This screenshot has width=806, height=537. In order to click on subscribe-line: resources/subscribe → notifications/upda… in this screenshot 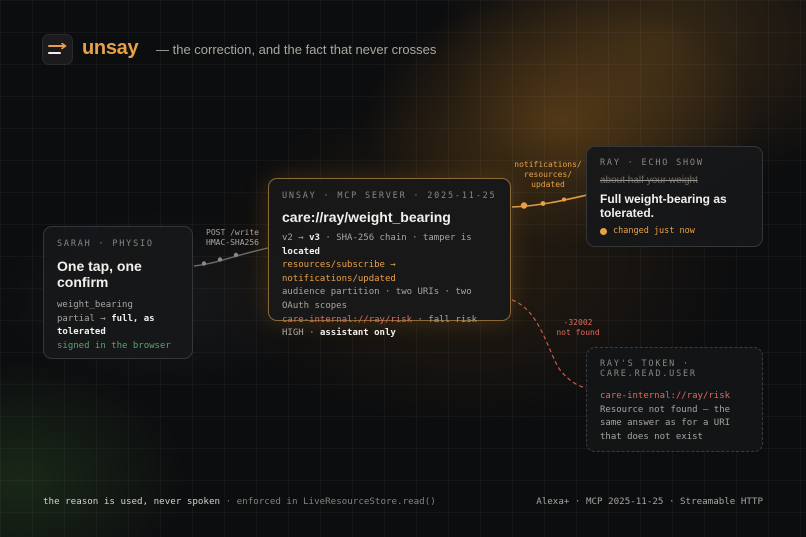, I will do `click(339, 272)`.